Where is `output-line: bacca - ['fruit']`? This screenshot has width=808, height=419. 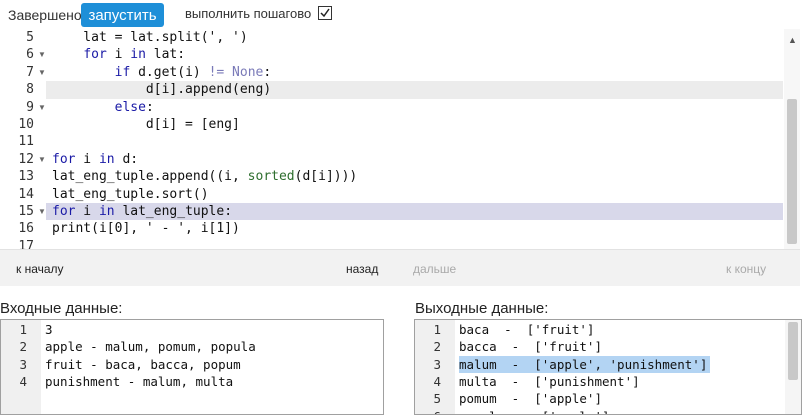
output-line: bacca - ['fruit'] is located at coordinates (530, 347).